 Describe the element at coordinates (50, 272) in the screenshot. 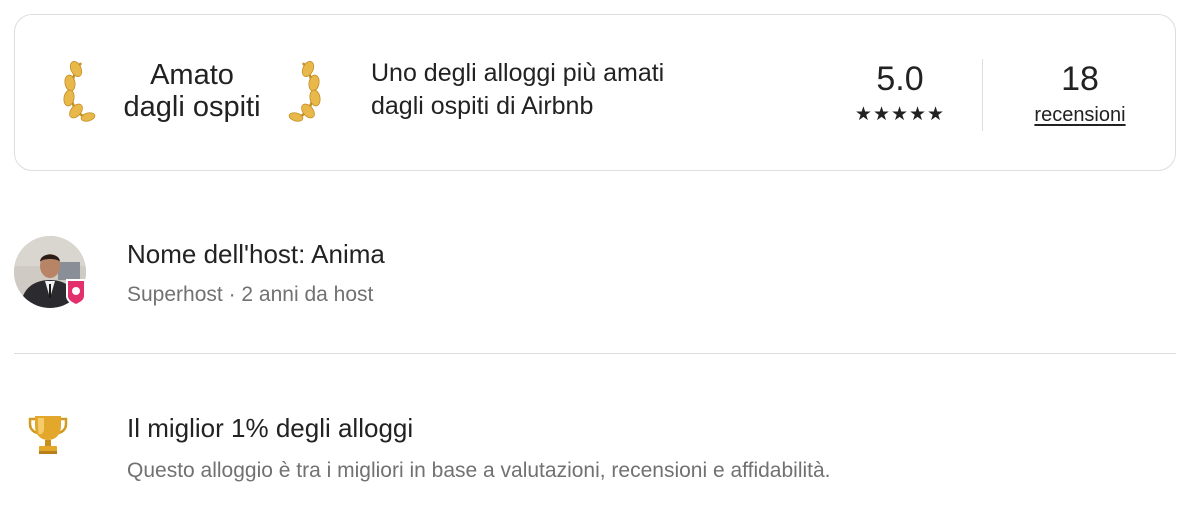

I see `host-avatar-container` at that location.